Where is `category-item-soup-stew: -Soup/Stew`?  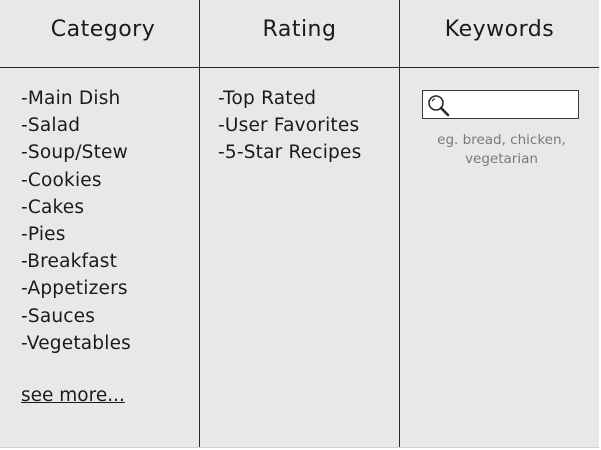
category-item-soup-stew: -Soup/Stew is located at coordinates (76, 152).